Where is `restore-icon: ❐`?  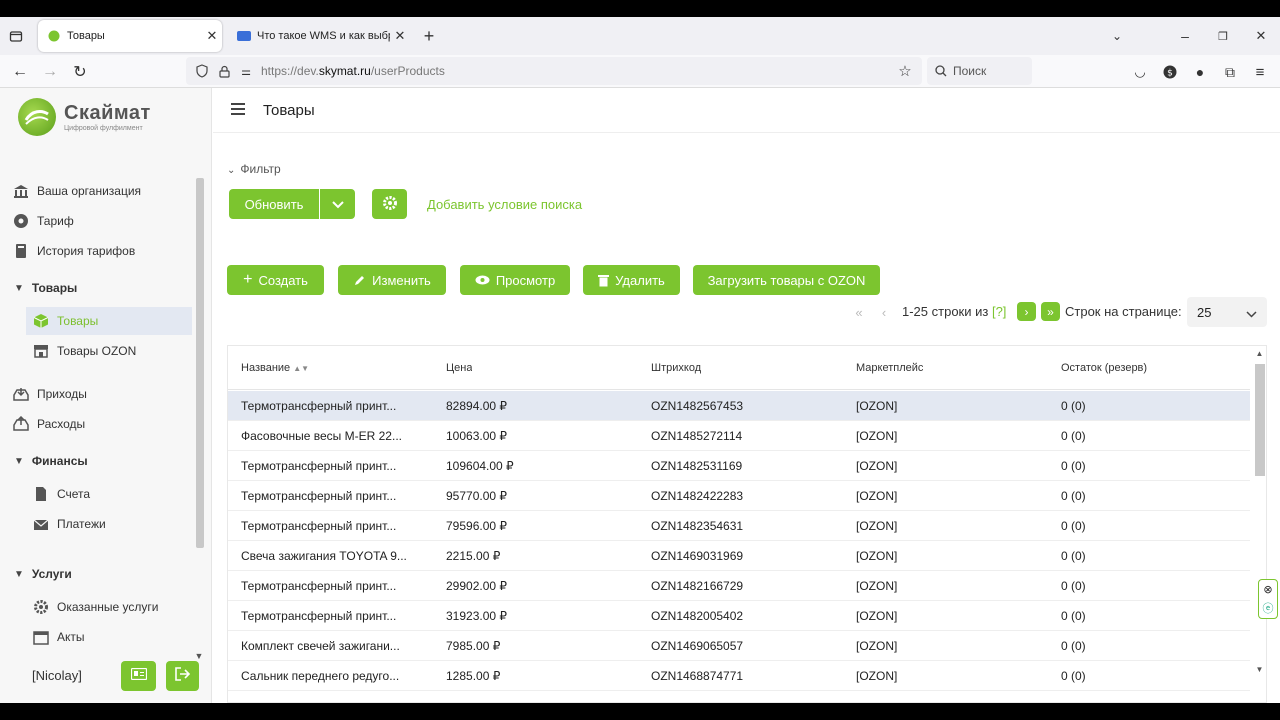 restore-icon: ❐ is located at coordinates (1223, 36).